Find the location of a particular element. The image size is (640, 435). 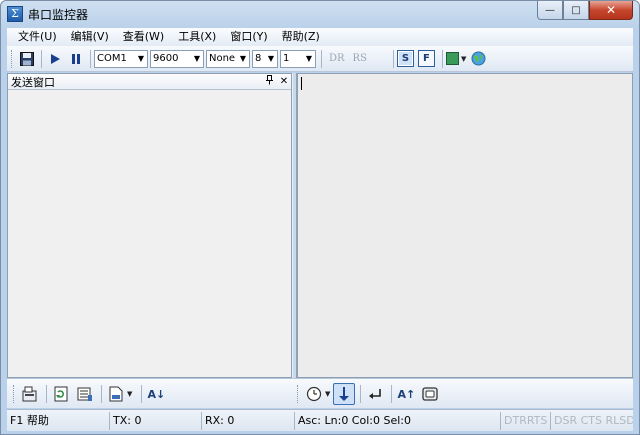

port-select: COM1 ▼ is located at coordinates (121, 58).